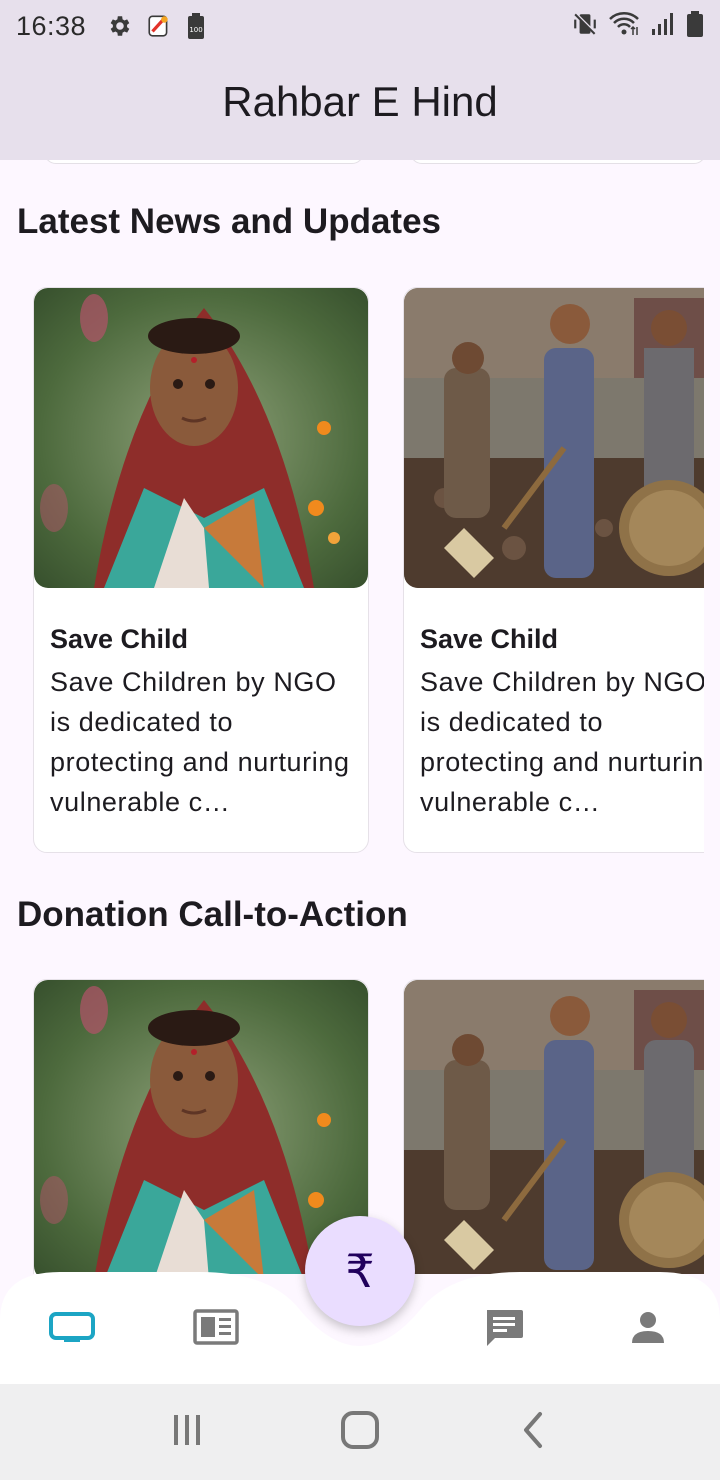 The height and width of the screenshot is (1480, 720). I want to click on battery-icon, so click(695, 26).